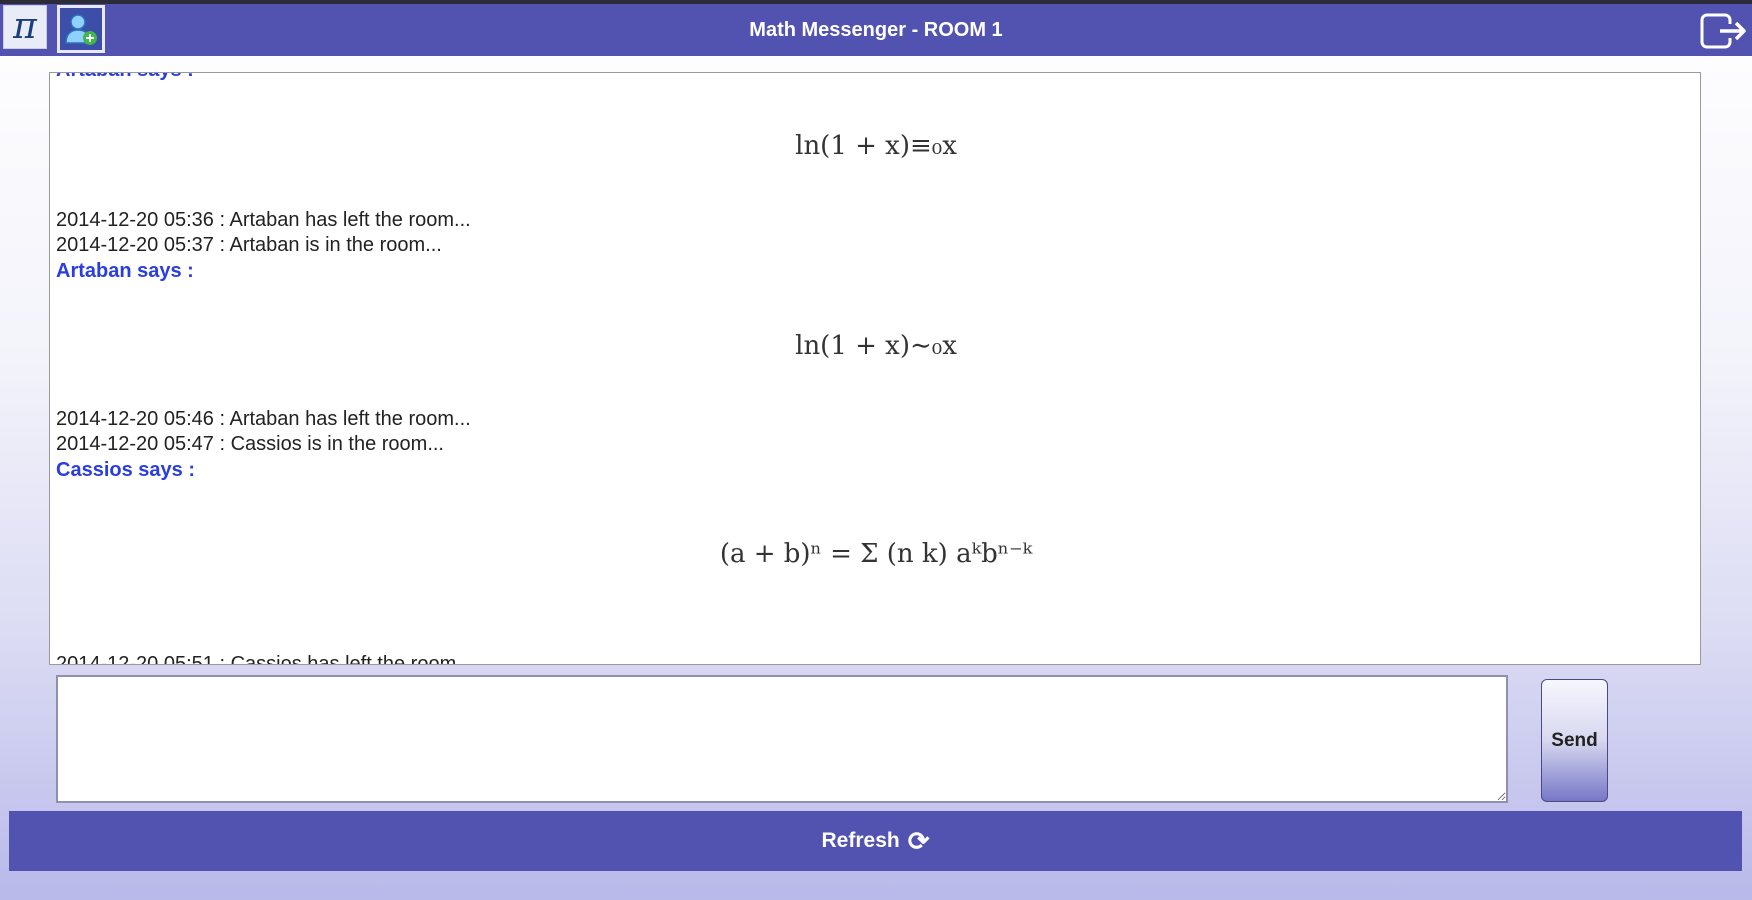 Image resolution: width=1752 pixels, height=900 pixels. Describe the element at coordinates (1574, 740) in the screenshot. I see `send-button: Send` at that location.